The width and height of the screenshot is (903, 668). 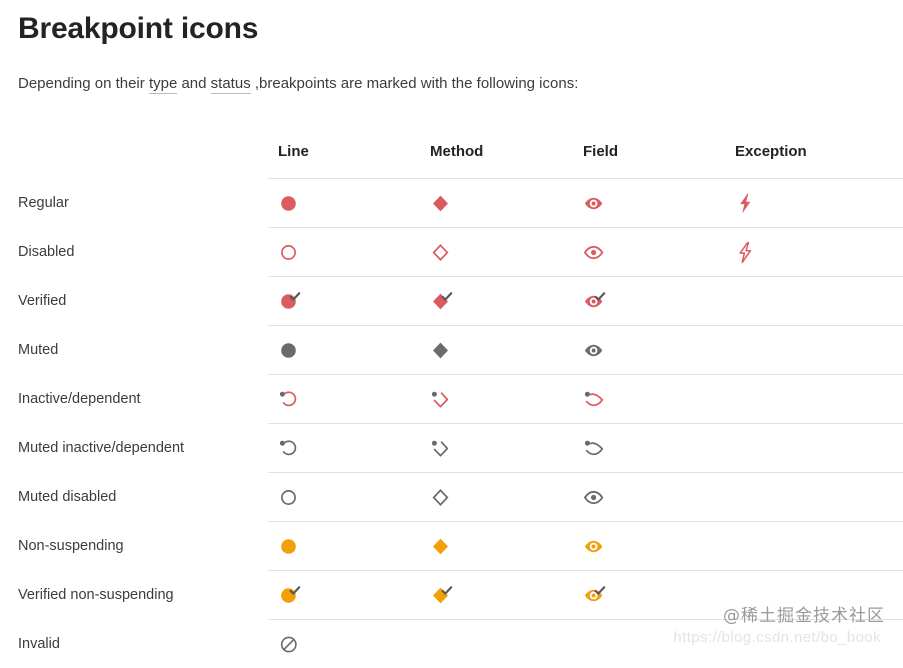 I want to click on circle-outline-gray-icon, so click(x=291, y=497).